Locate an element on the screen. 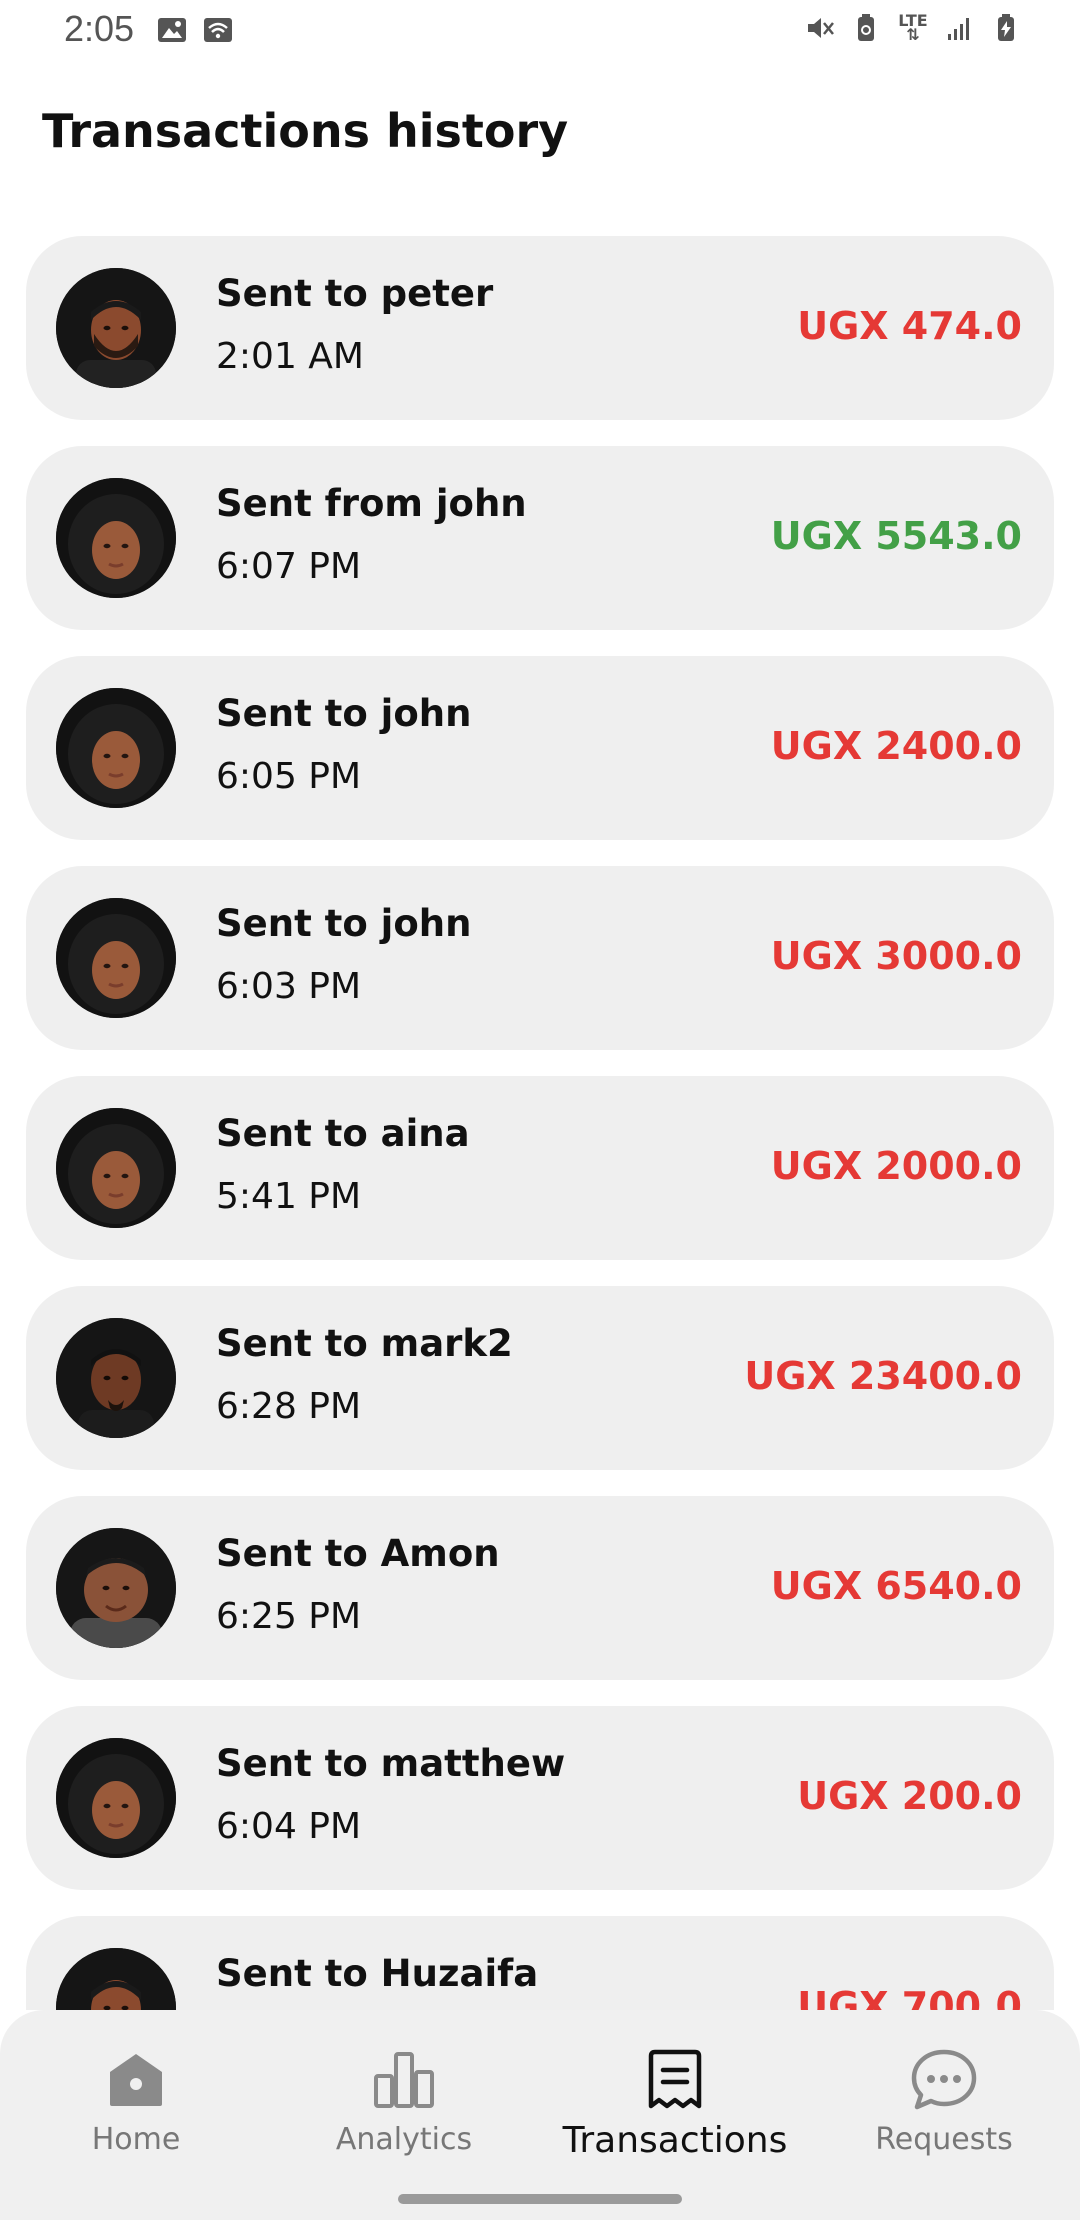 This screenshot has width=1080, height=2220. signal-icon is located at coordinates (958, 29).